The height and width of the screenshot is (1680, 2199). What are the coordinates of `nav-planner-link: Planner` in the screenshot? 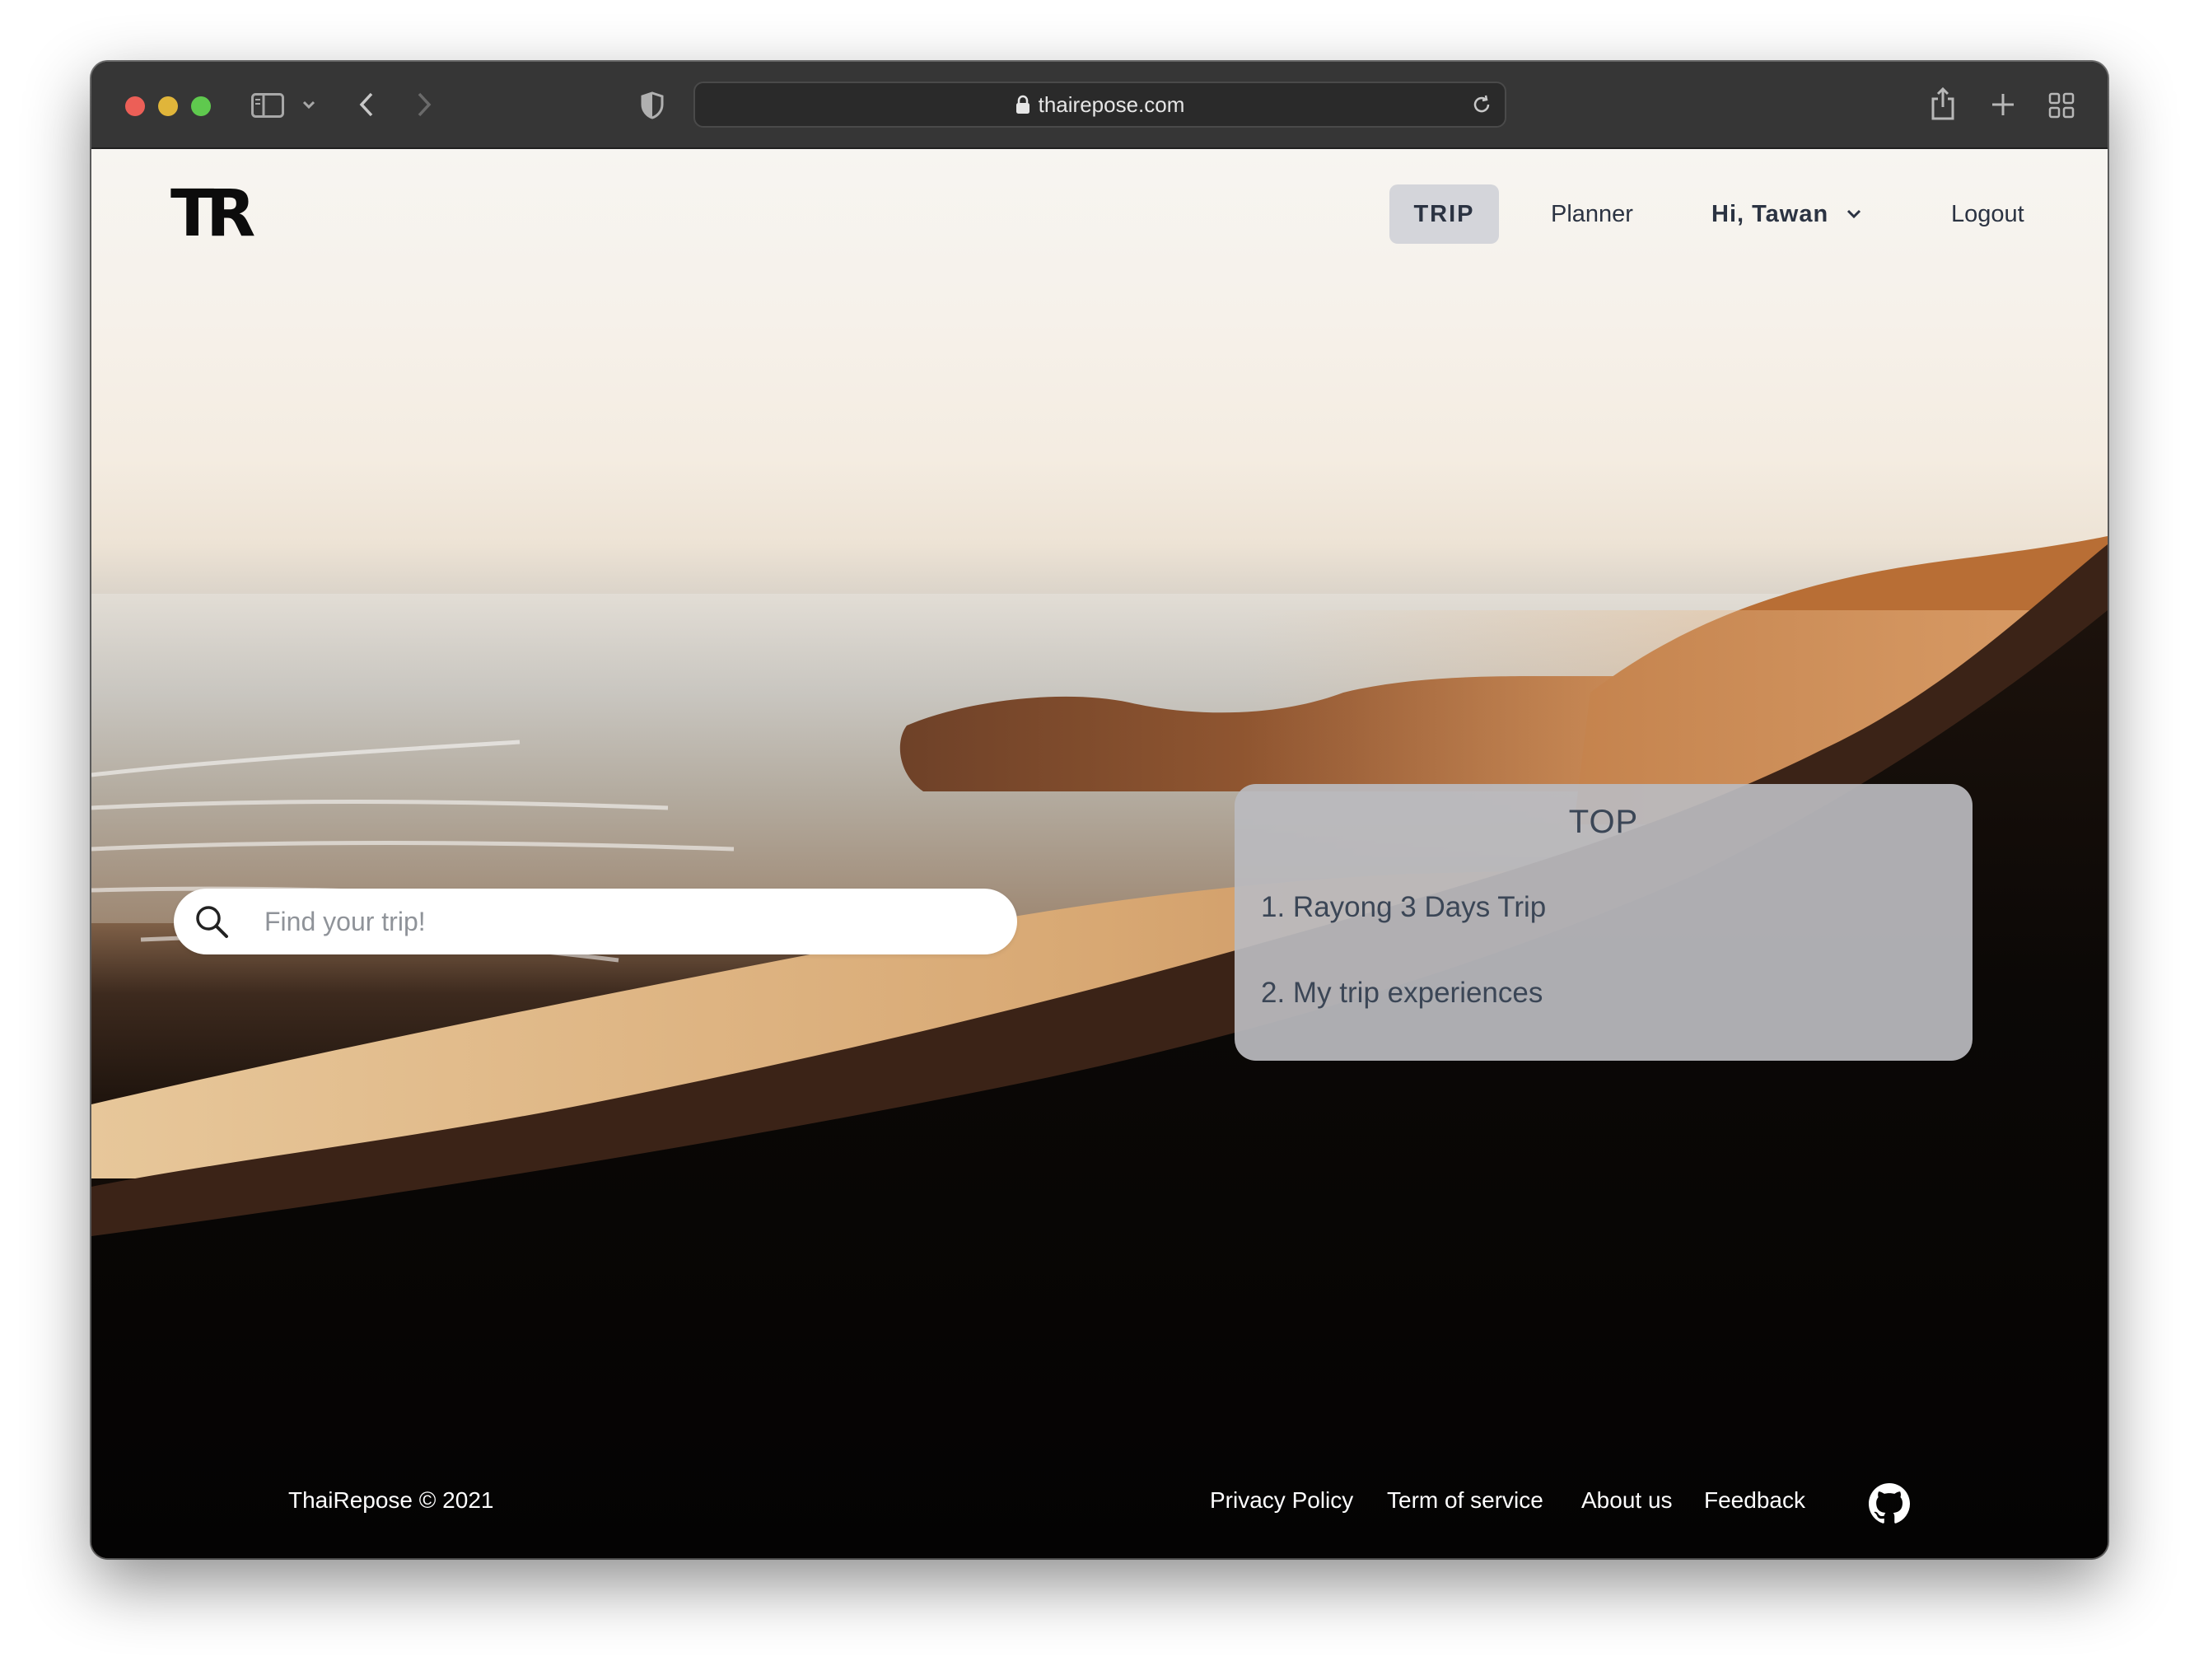 It's located at (1592, 214).